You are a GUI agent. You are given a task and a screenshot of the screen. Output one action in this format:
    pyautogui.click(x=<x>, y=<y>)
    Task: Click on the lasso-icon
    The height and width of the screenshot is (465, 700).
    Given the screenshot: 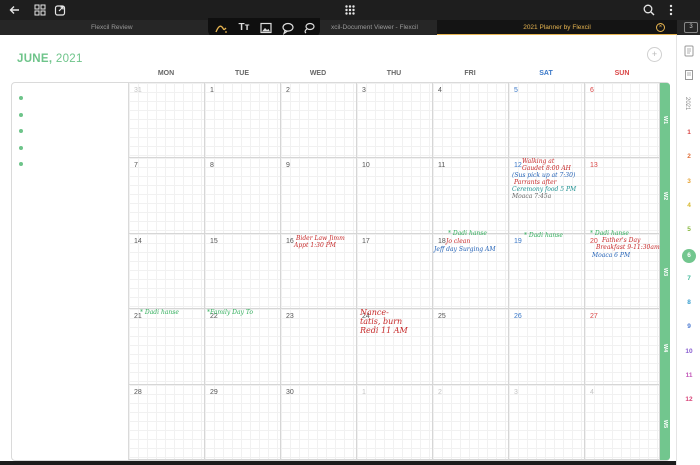 What is the action you would take?
    pyautogui.click(x=309, y=28)
    